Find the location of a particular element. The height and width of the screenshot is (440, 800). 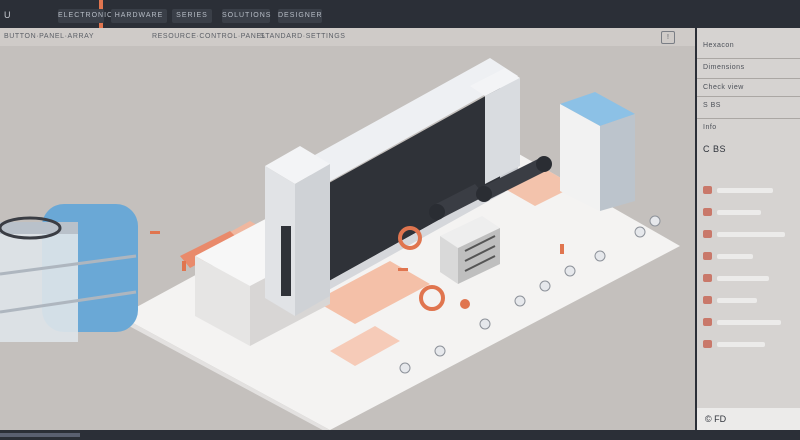

panel-title: Hexacon is located at coordinates (719, 45).